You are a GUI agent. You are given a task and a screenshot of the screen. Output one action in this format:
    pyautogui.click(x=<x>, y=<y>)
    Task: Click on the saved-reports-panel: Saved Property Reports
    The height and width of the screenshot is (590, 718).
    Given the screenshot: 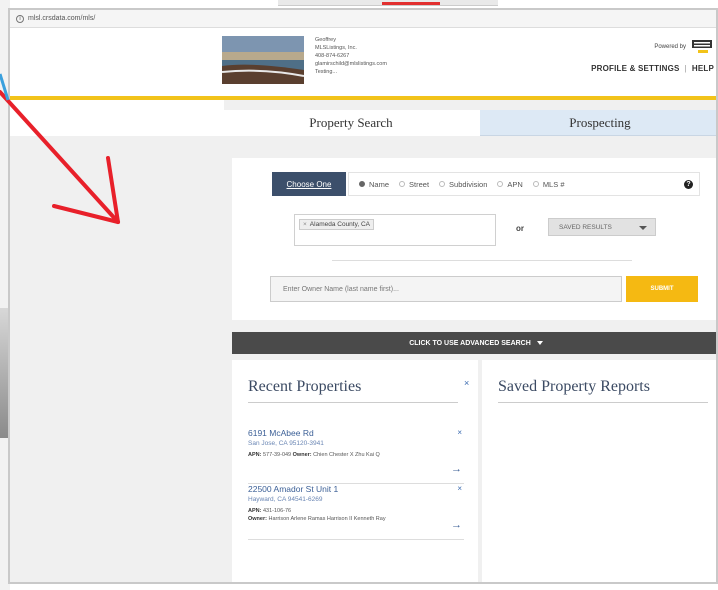 What is the action you would take?
    pyautogui.click(x=599, y=471)
    